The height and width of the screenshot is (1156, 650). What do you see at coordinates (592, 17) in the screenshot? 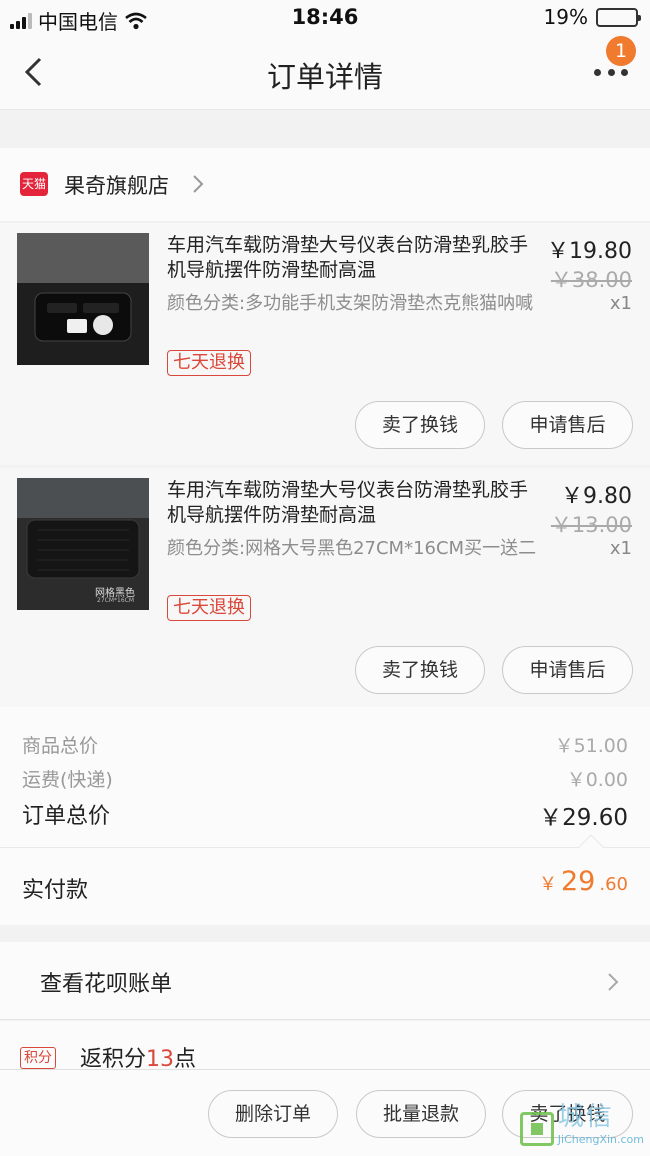
I see `battery-info: 19%` at bounding box center [592, 17].